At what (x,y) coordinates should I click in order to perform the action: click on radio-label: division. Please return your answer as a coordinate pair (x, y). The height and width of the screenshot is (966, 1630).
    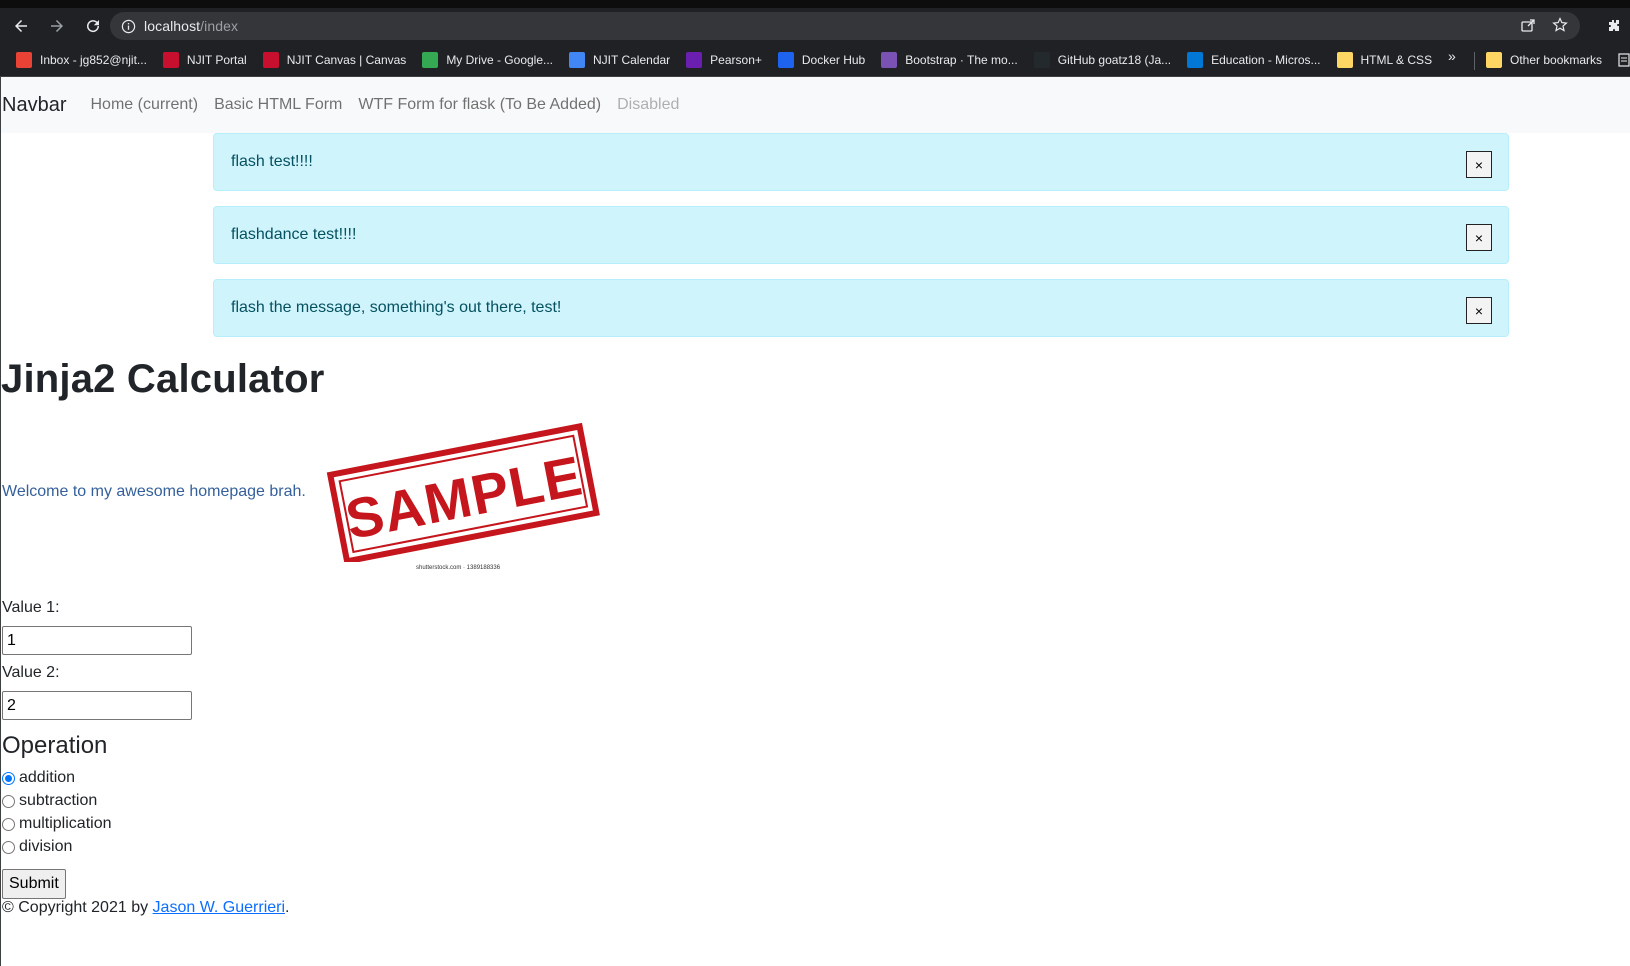
    Looking at the image, I should click on (46, 846).